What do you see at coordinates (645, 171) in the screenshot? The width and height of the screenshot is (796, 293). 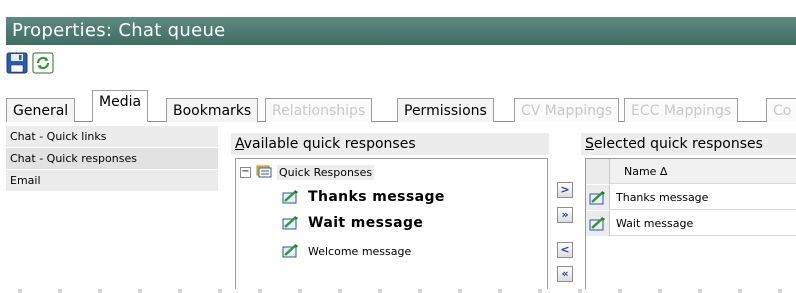 I see `name-column-header: Name ∆` at bounding box center [645, 171].